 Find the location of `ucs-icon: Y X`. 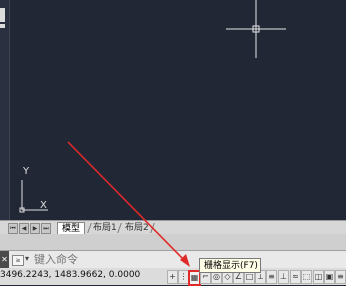

ucs-icon: Y X is located at coordinates (34, 190).